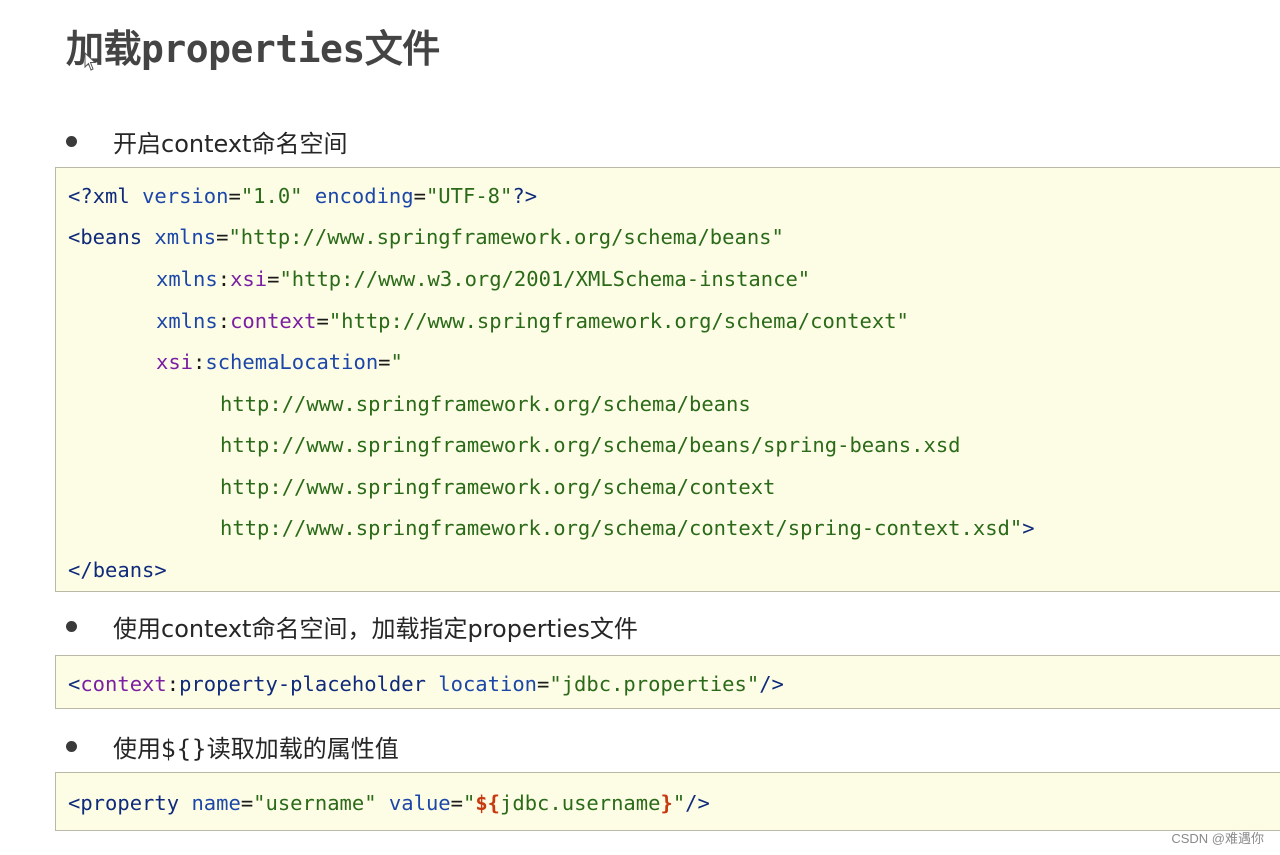 The image size is (1280, 855). I want to click on bullet-text: 开启context命名空间, so click(230, 144).